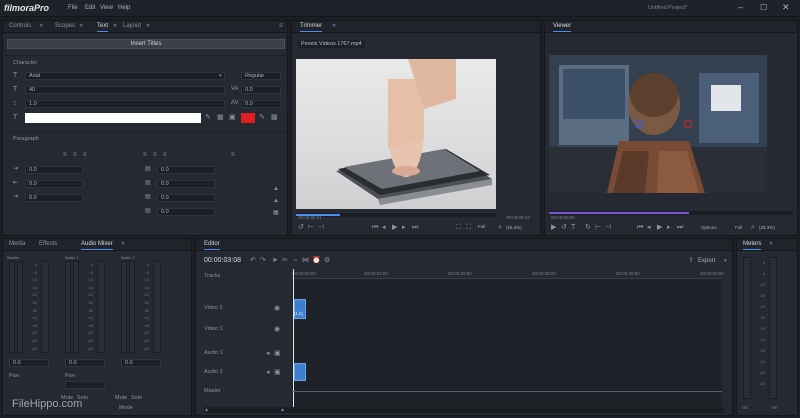 This screenshot has width=800, height=418. What do you see at coordinates (771, 244) in the screenshot?
I see `tab-meters-close-icon: ✕` at bounding box center [771, 244].